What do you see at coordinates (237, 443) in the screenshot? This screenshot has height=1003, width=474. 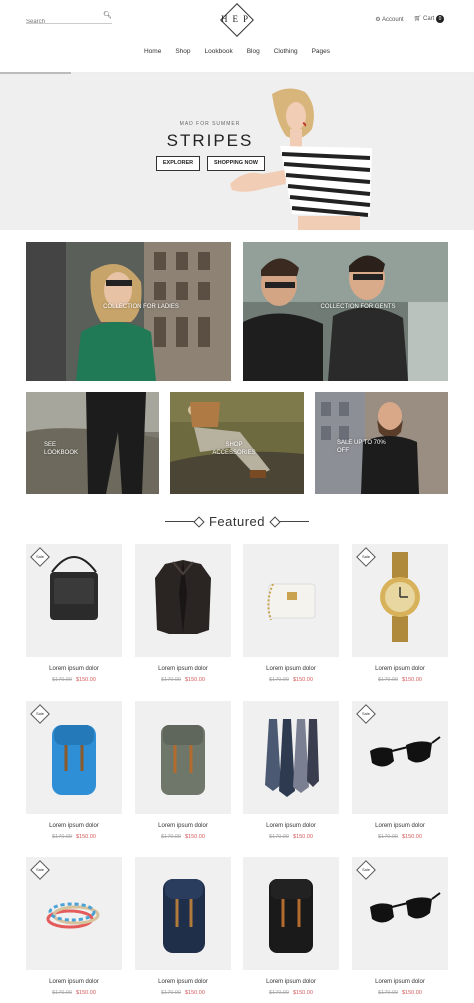 I see `accessories-tile: SHOP ACCESSORIES` at bounding box center [237, 443].